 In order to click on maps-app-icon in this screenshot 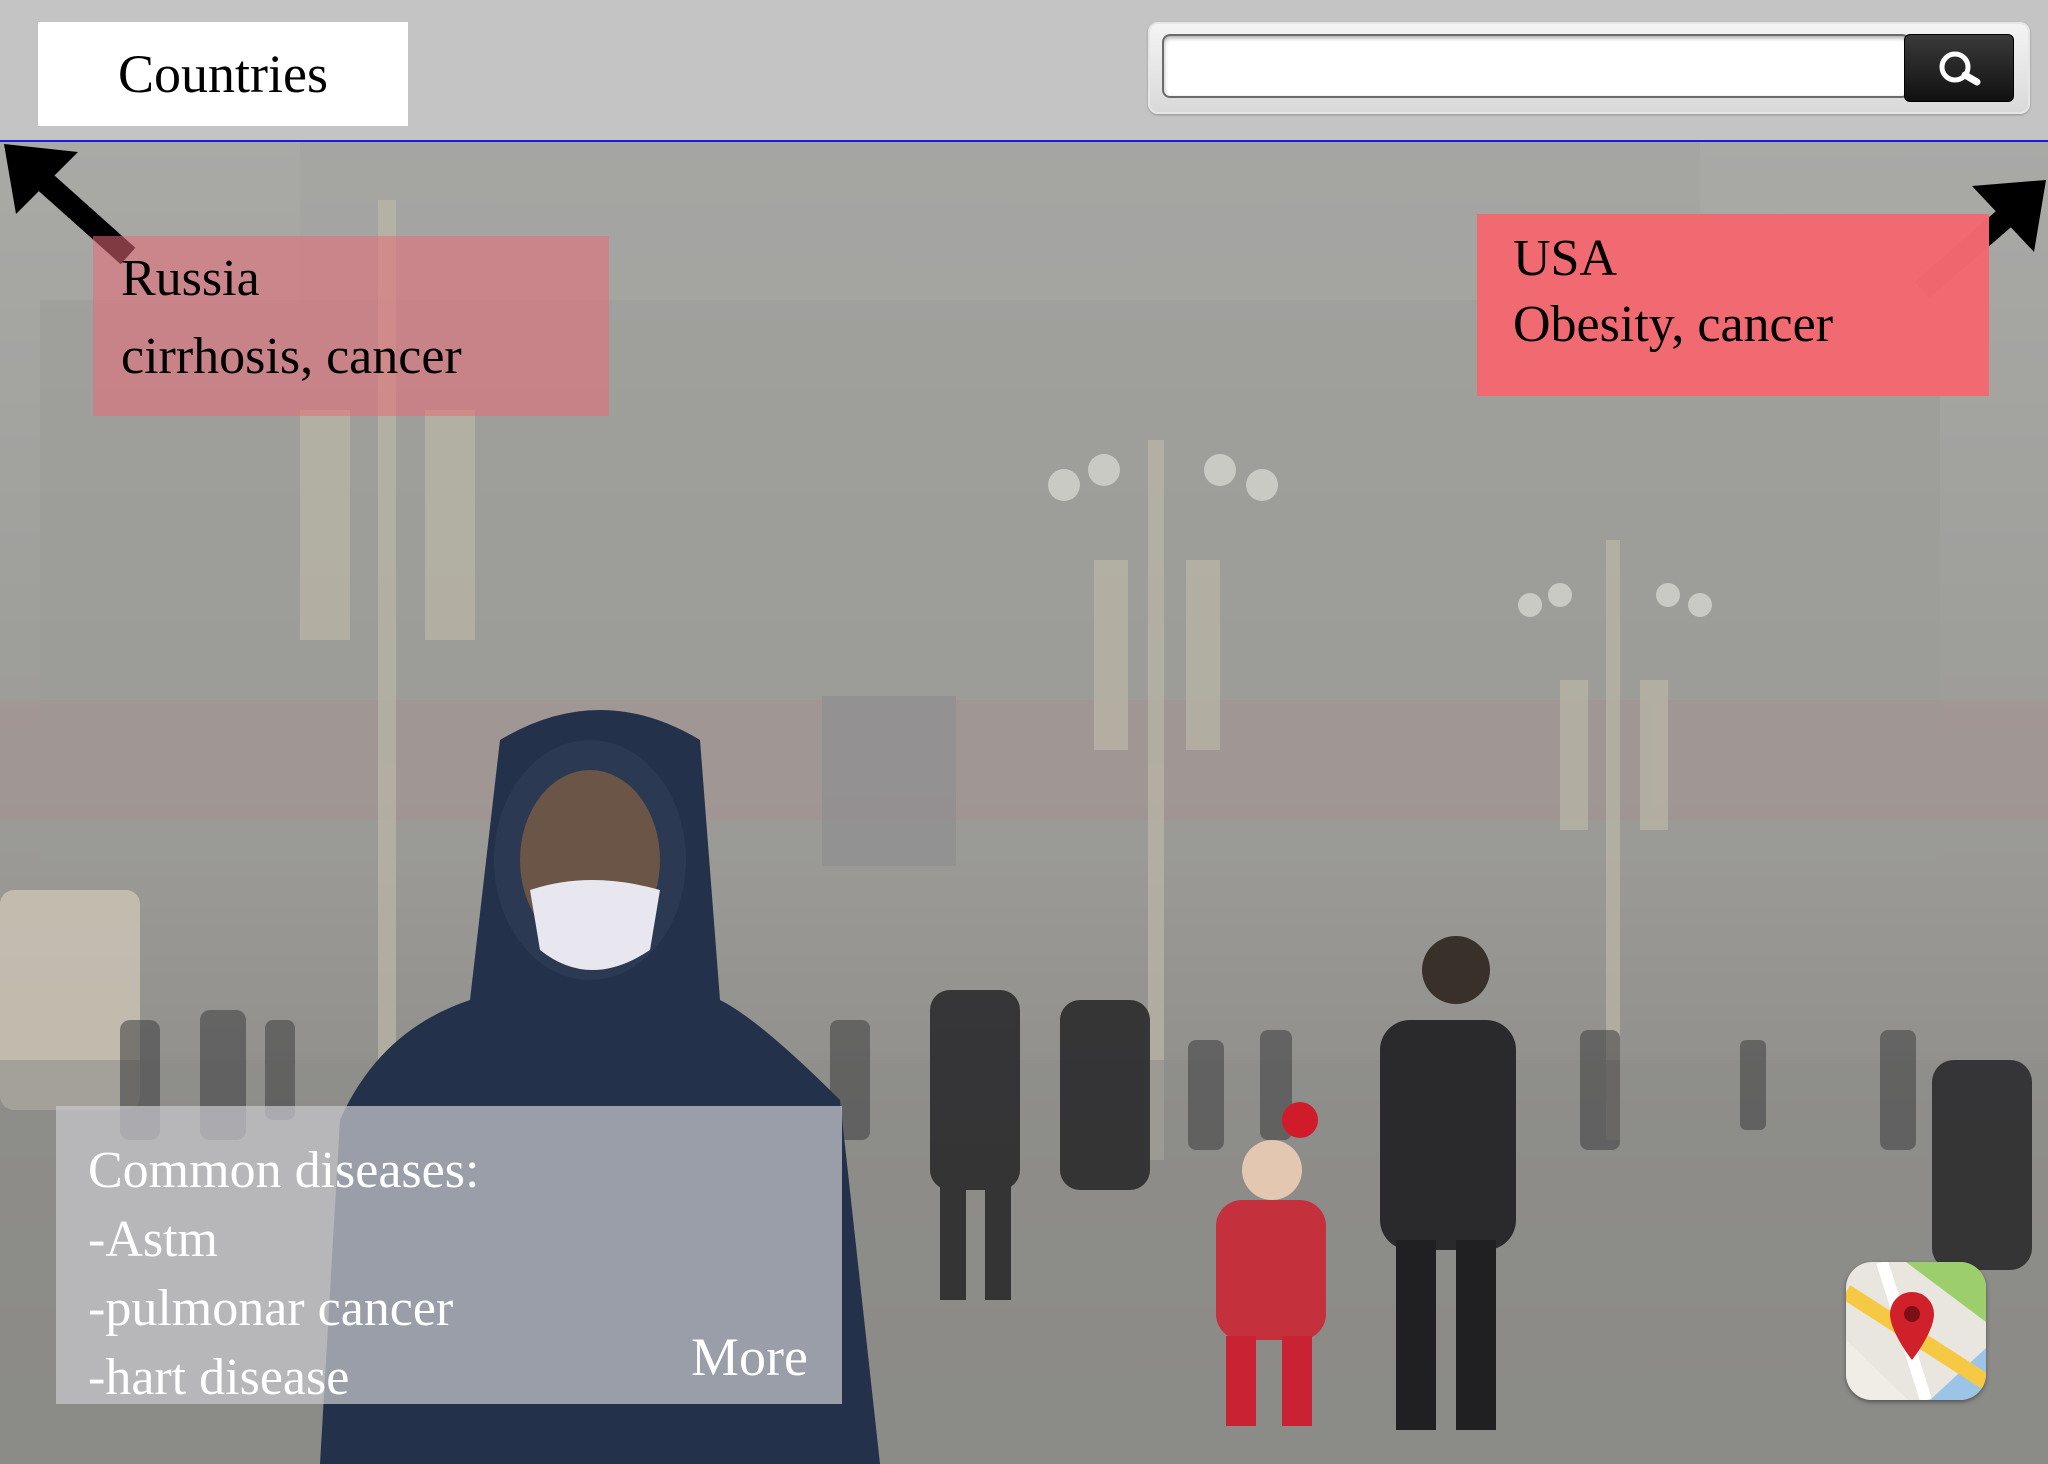, I will do `click(1916, 1331)`.